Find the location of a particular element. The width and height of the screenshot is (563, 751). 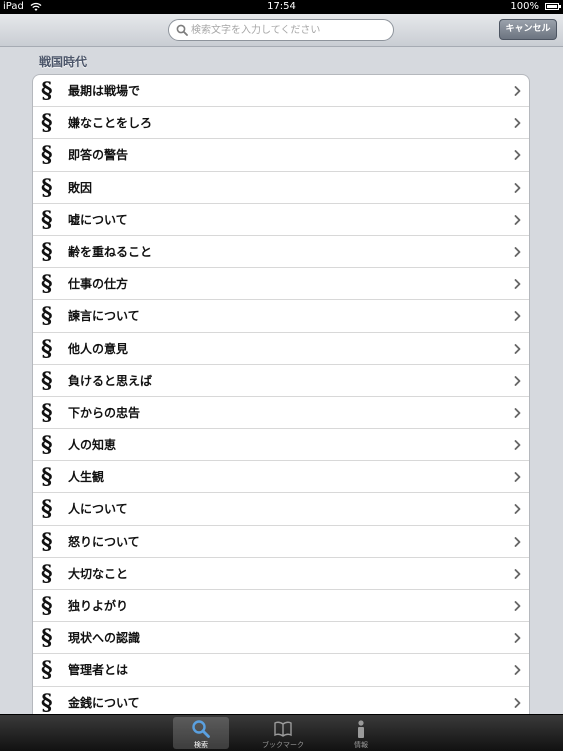

tab-search: 検索 is located at coordinates (201, 733).